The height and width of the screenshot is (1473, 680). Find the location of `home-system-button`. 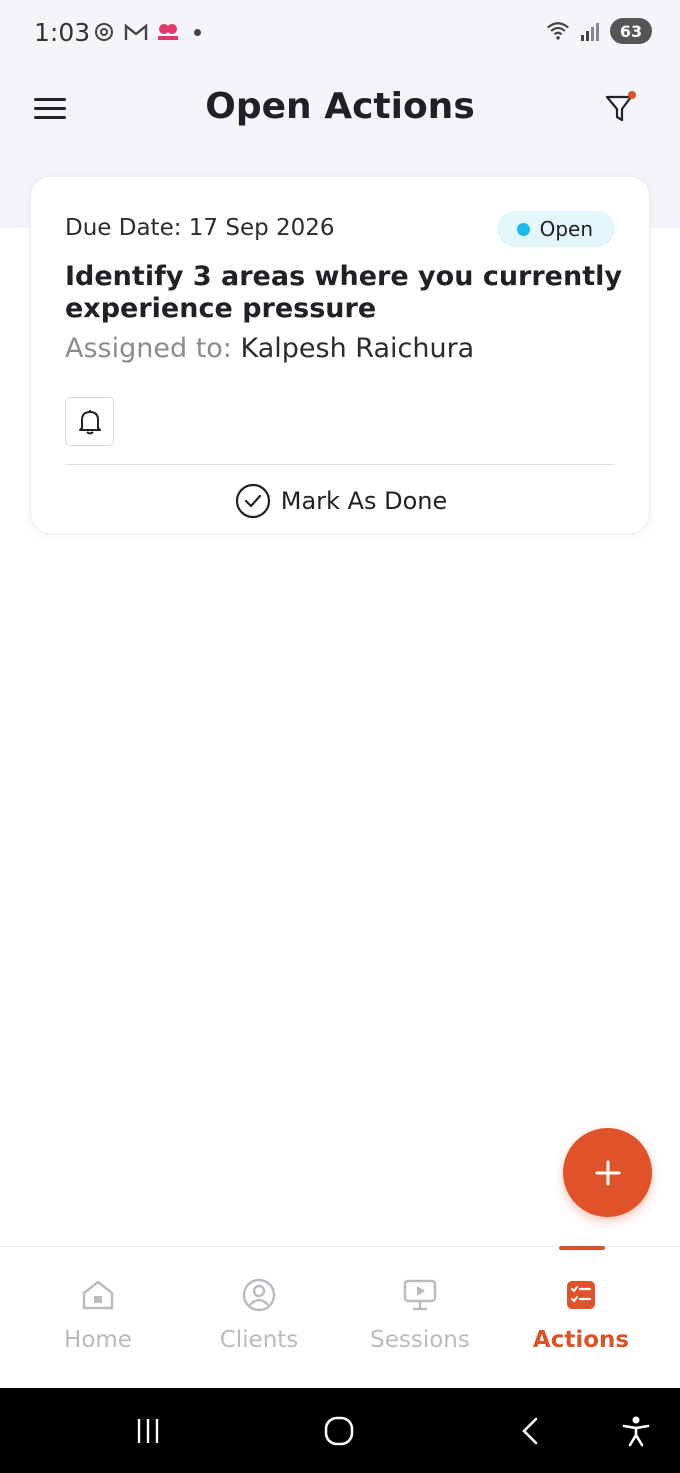

home-system-button is located at coordinates (339, 1431).